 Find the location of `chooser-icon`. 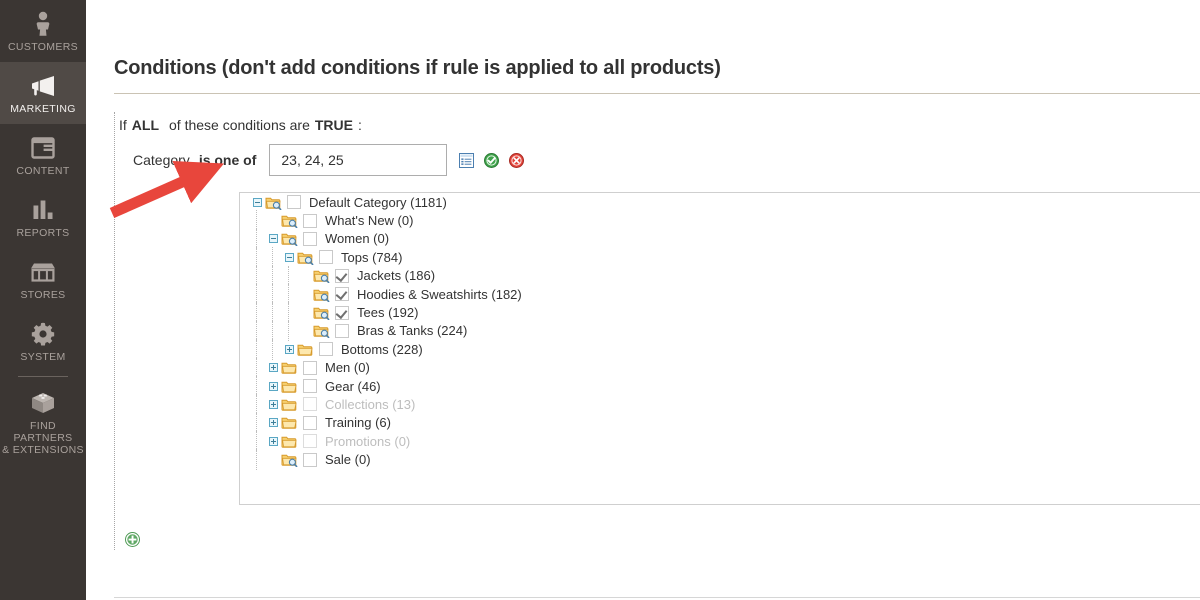

chooser-icon is located at coordinates (467, 160).